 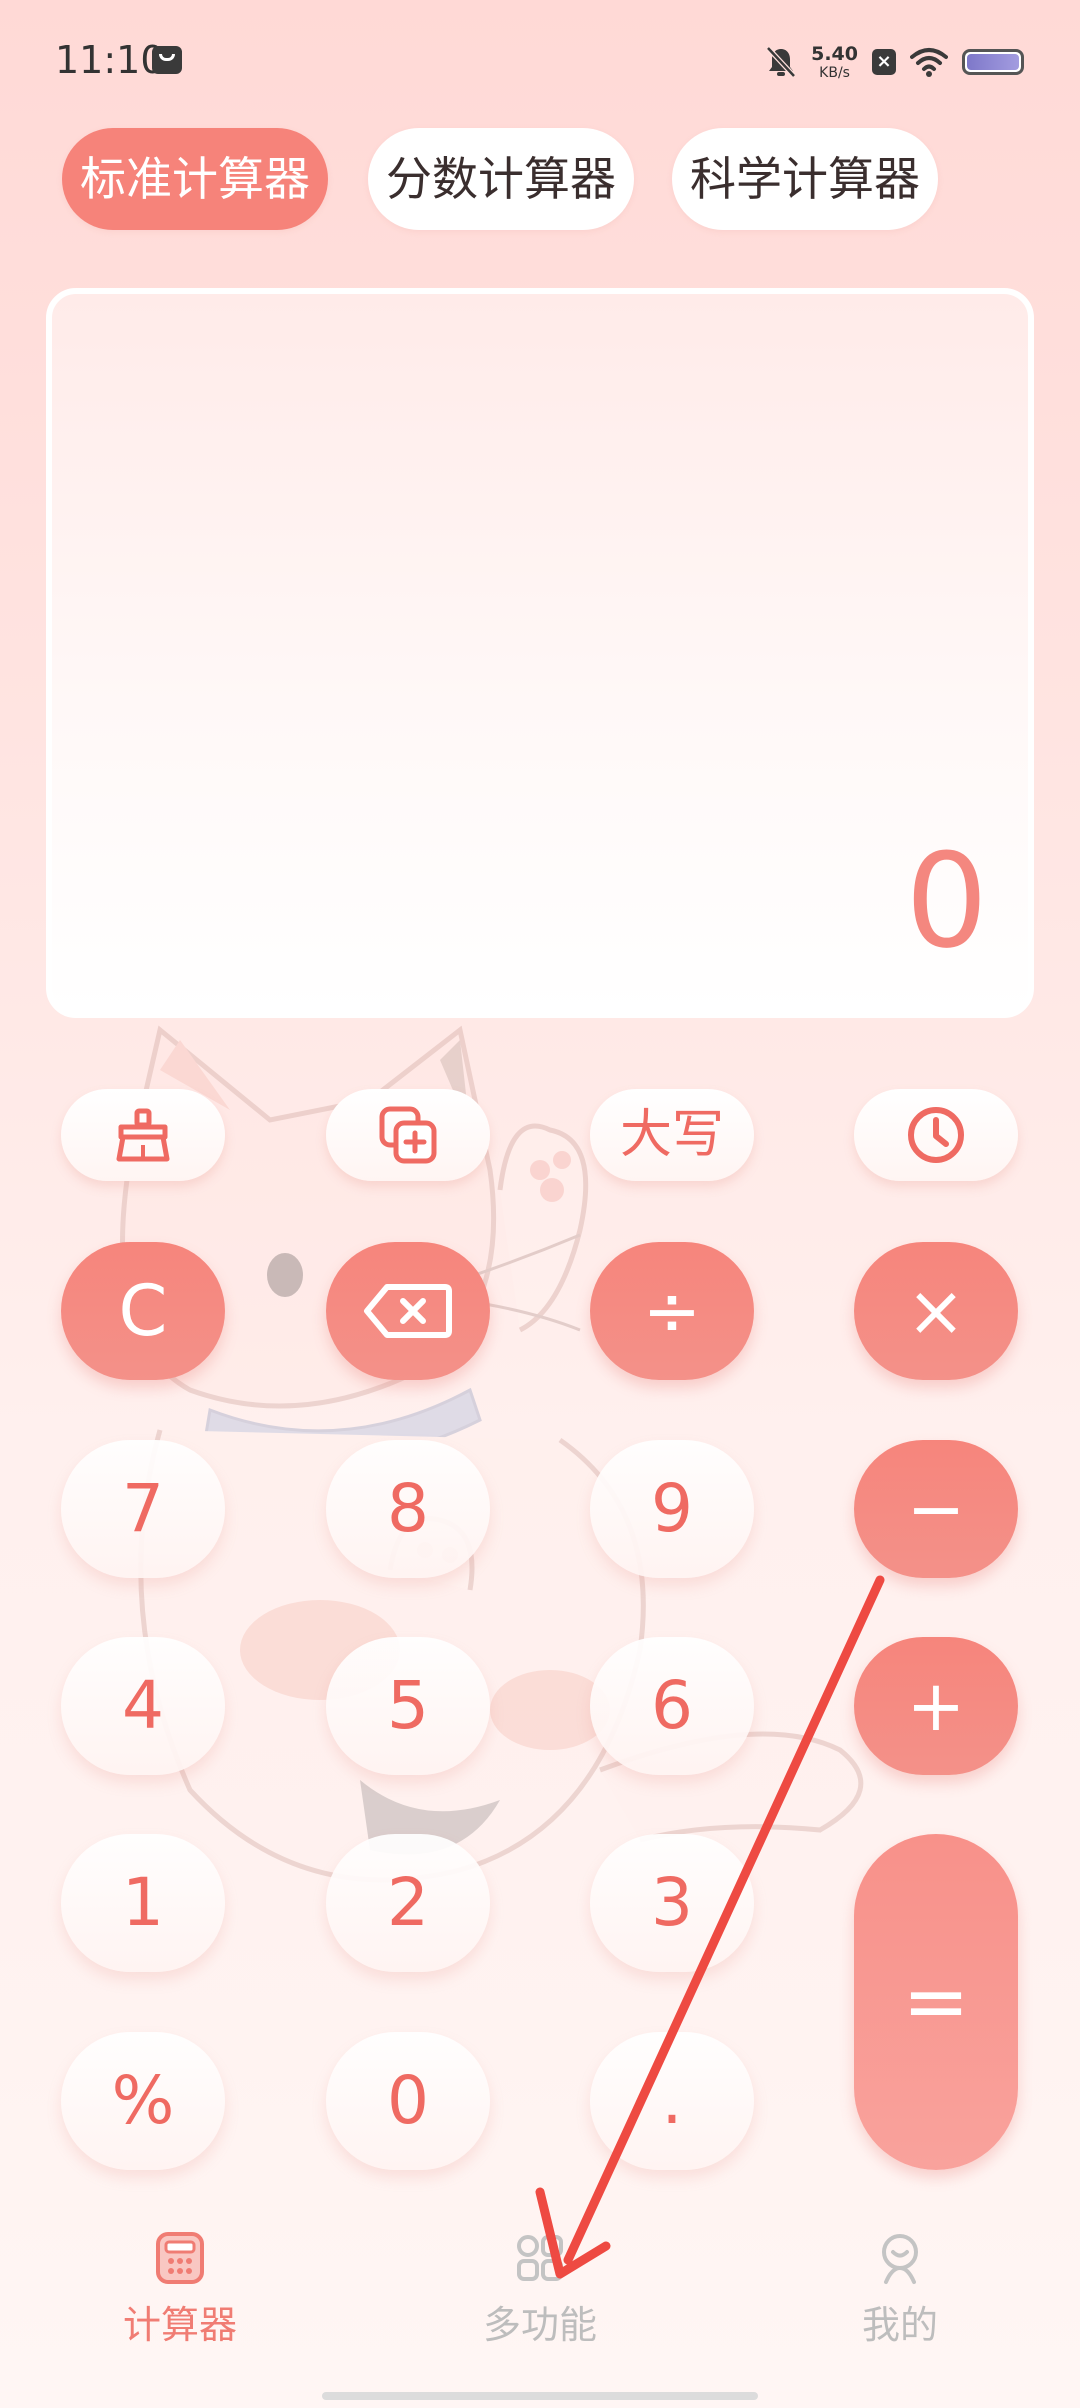 I want to click on subtract-key: −, so click(x=936, y=1509).